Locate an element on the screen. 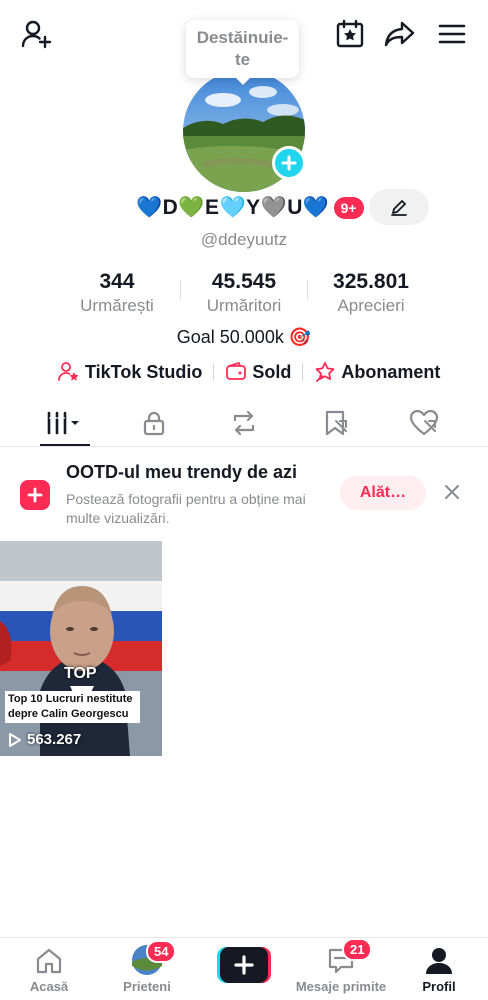 This screenshot has height=1000, width=488. friends-badge: 54 is located at coordinates (161, 951).